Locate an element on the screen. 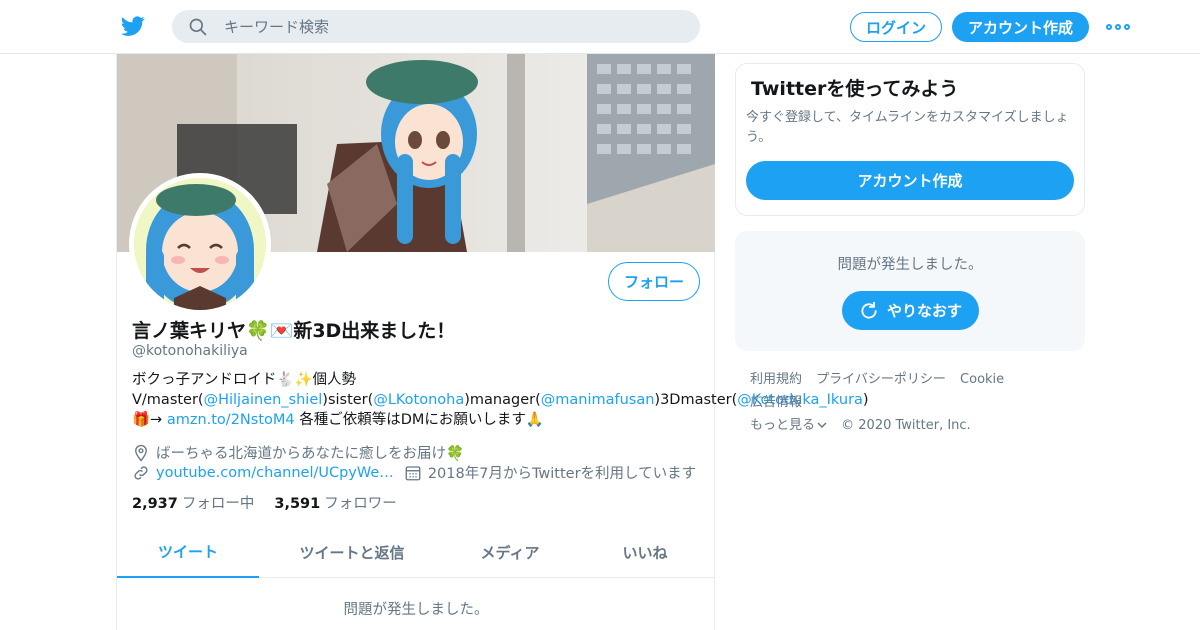 The width and height of the screenshot is (1200, 630). bio-line: ボクっ子アンドロイド🐇✨個人勢 is located at coordinates (244, 380).